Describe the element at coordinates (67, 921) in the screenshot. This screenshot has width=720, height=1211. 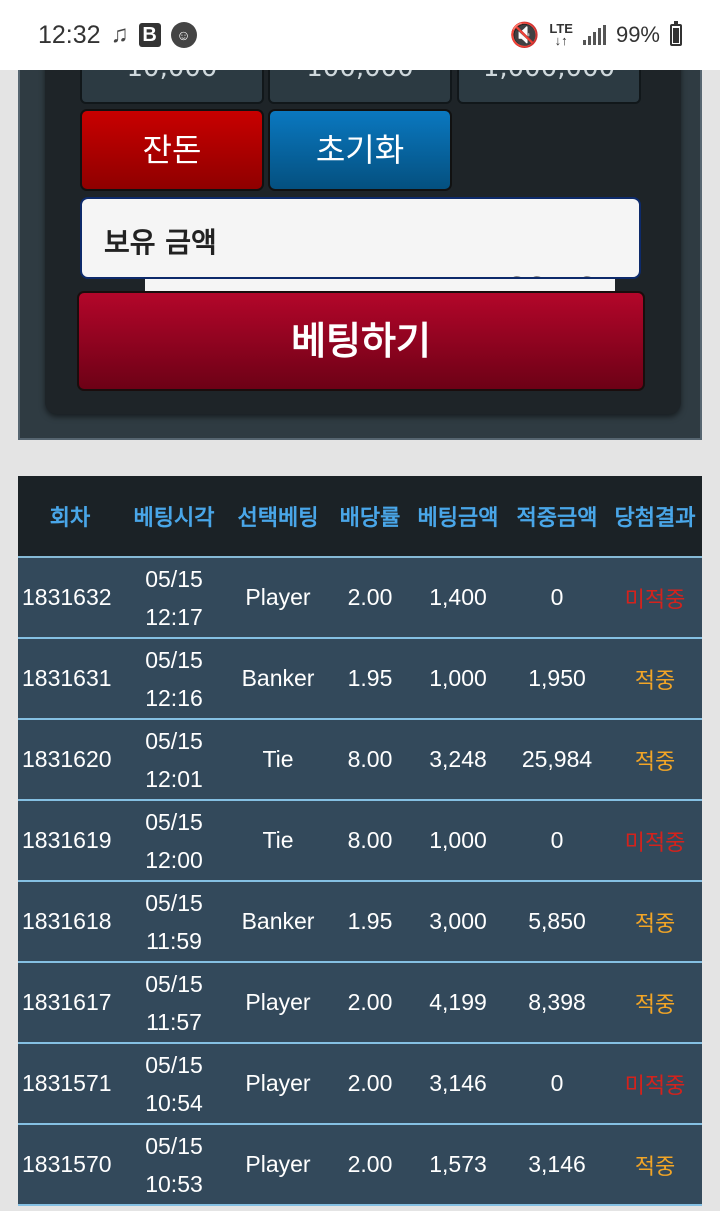
I see `round-cell: 1831618` at that location.